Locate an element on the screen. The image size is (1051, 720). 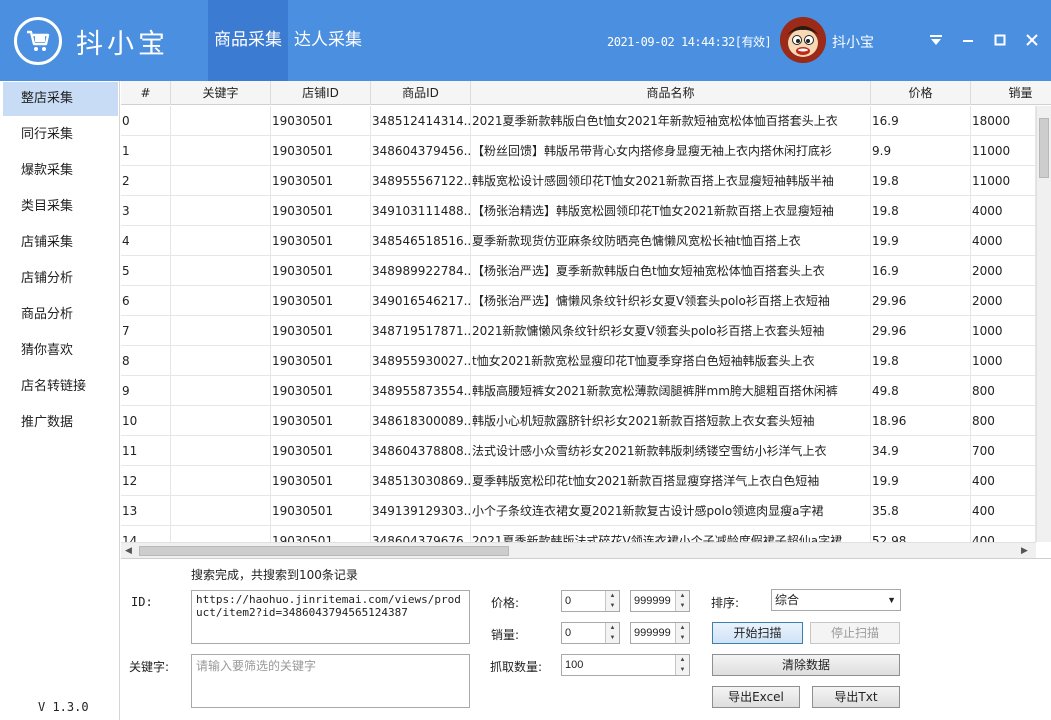
cell-product-name: t恤女2021新款宽松显瘦印花T恤夏季穿搭白色短袖韩版套头上衣 is located at coordinates (671, 361).